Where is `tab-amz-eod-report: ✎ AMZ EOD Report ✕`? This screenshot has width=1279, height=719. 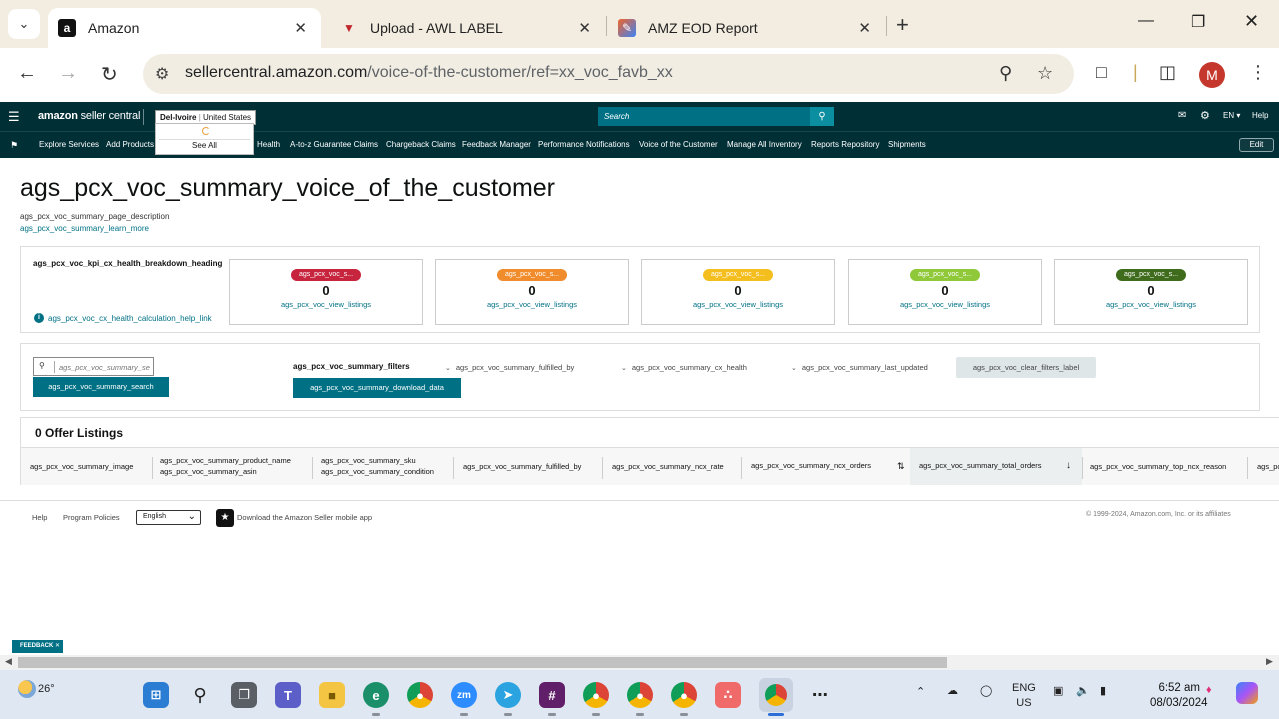 tab-amz-eod-report: ✎ AMZ EOD Report ✕ is located at coordinates (747, 28).